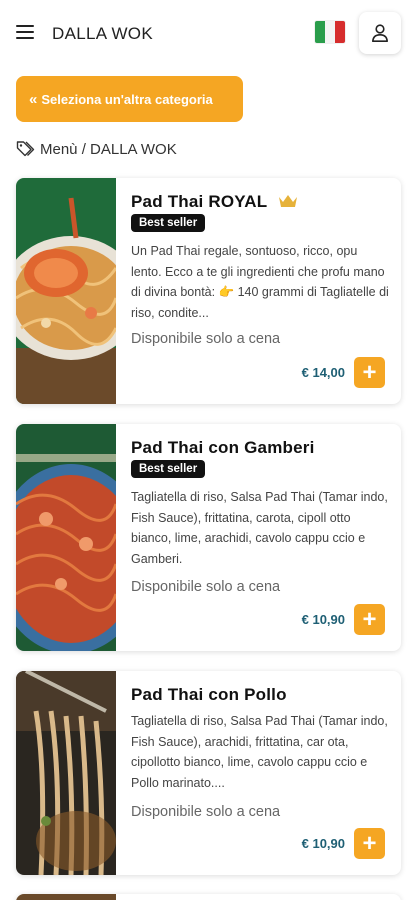  What do you see at coordinates (66, 897) in the screenshot?
I see `product-image` at bounding box center [66, 897].